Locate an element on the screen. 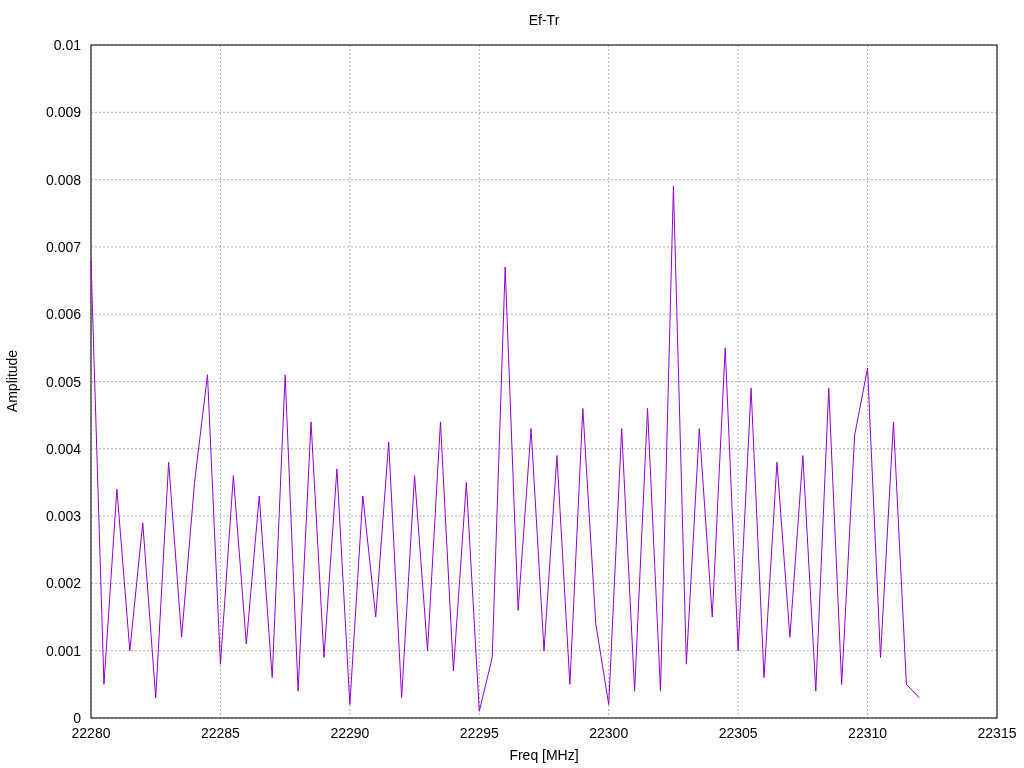  y-tick-label: 0.008 is located at coordinates (63, 179).